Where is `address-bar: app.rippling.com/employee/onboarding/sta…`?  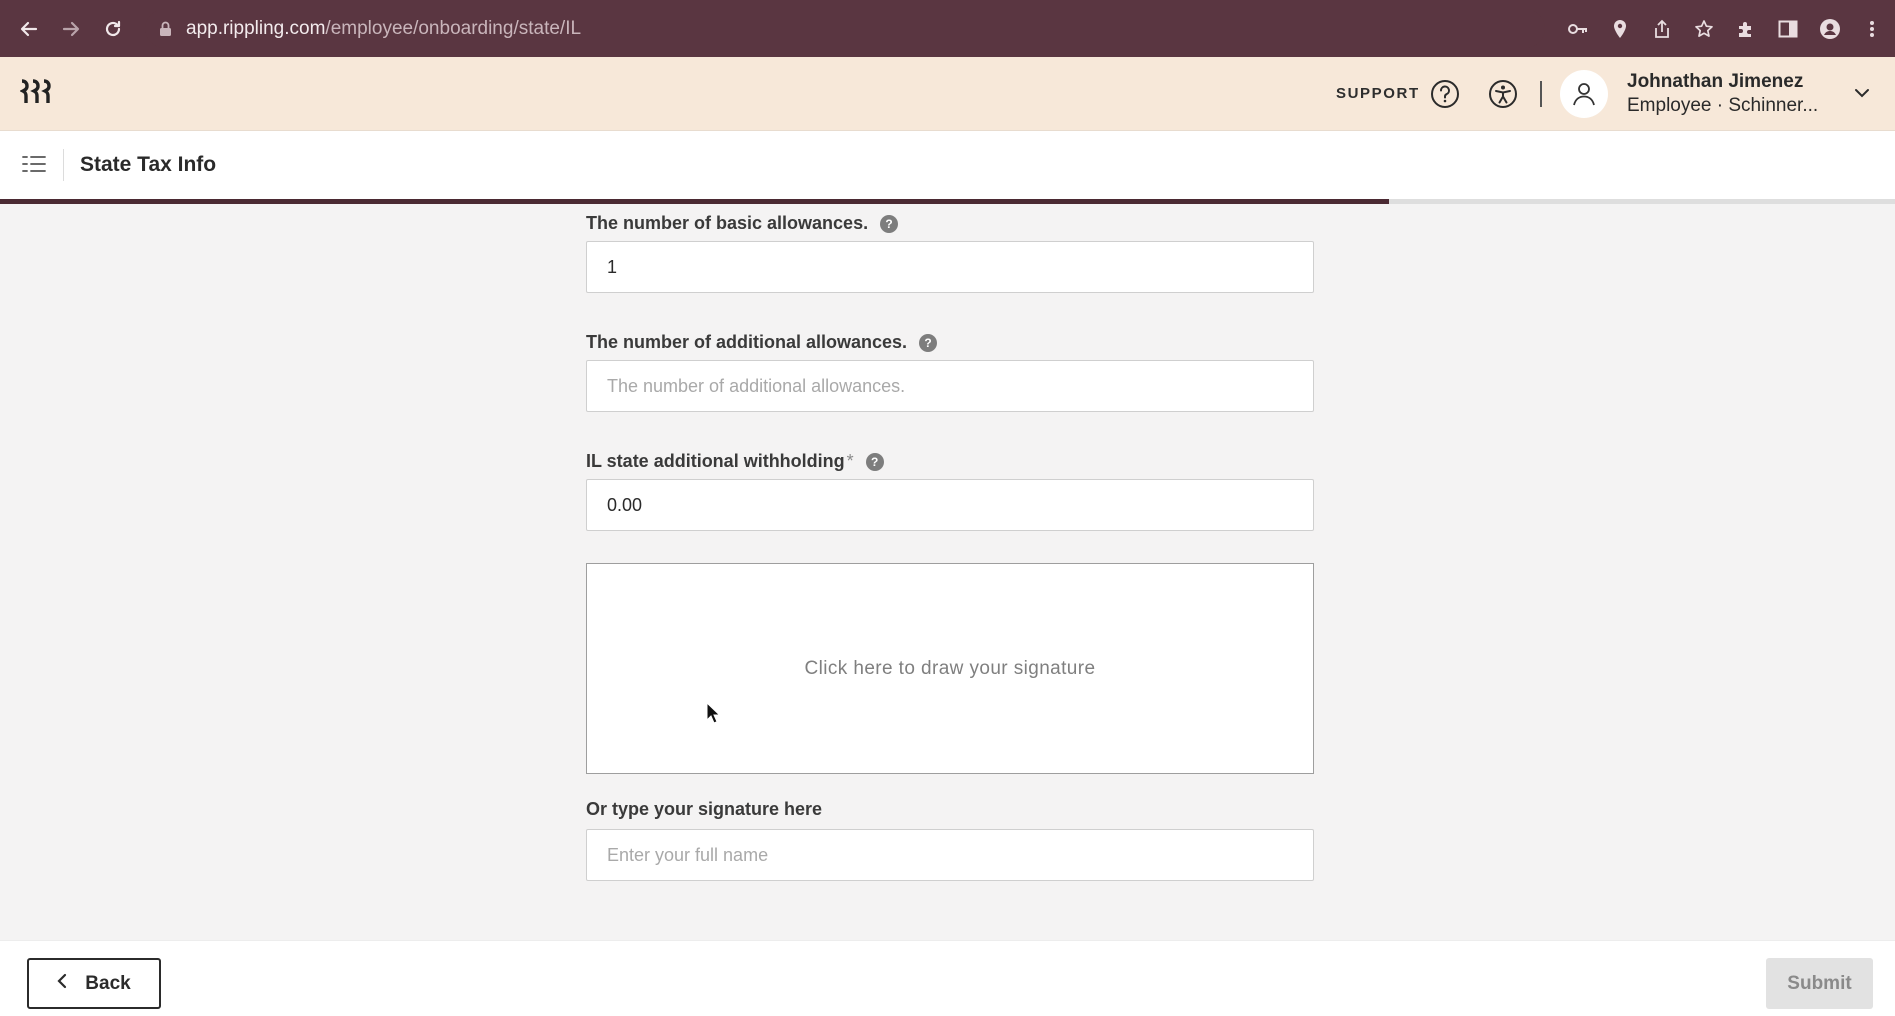 address-bar: app.rippling.com/employee/onboarding/sta… is located at coordinates (845, 28).